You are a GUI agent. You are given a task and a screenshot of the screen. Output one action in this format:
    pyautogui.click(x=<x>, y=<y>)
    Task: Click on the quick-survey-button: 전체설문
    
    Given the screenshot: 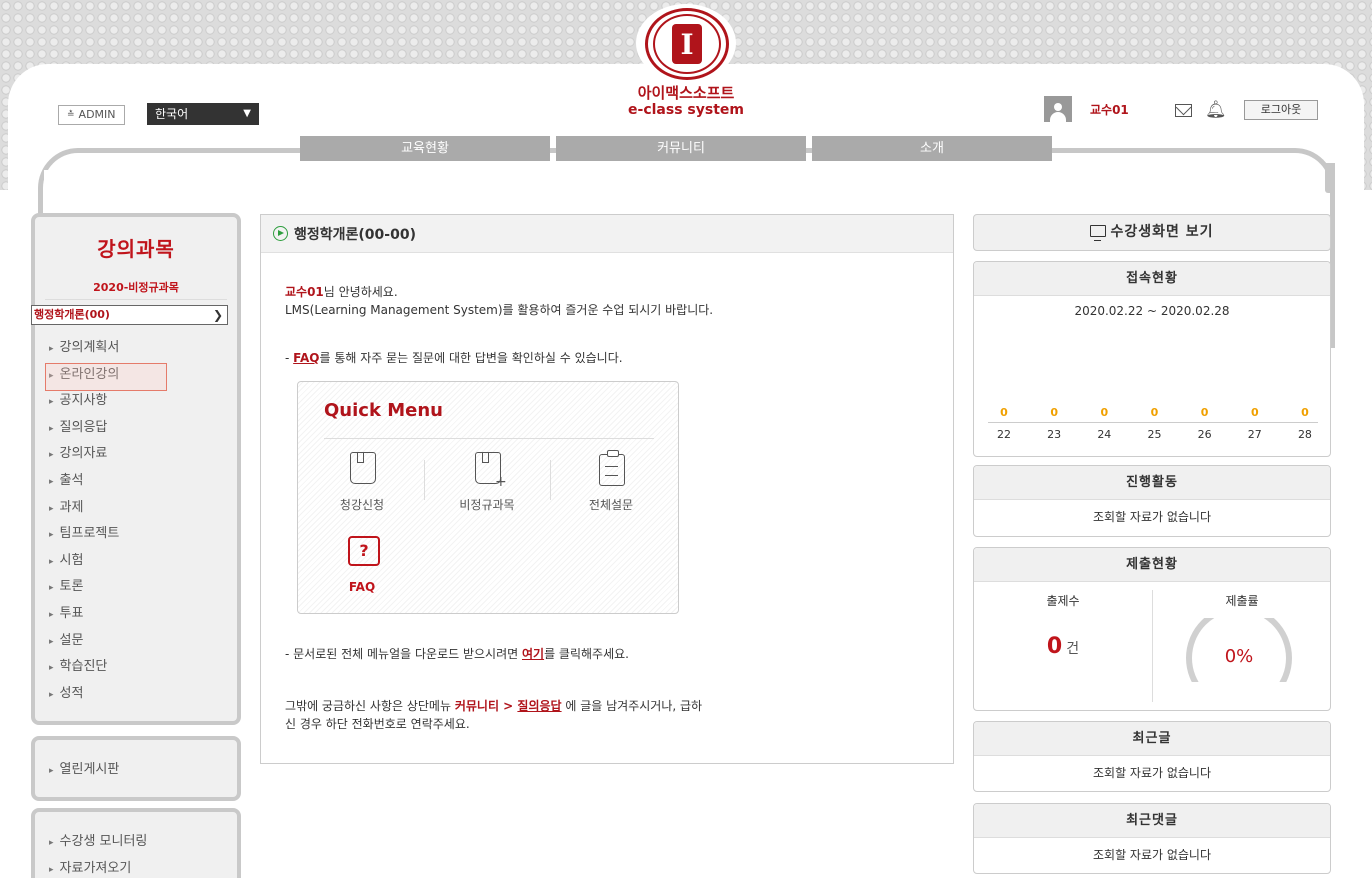 What is the action you would take?
    pyautogui.click(x=611, y=481)
    